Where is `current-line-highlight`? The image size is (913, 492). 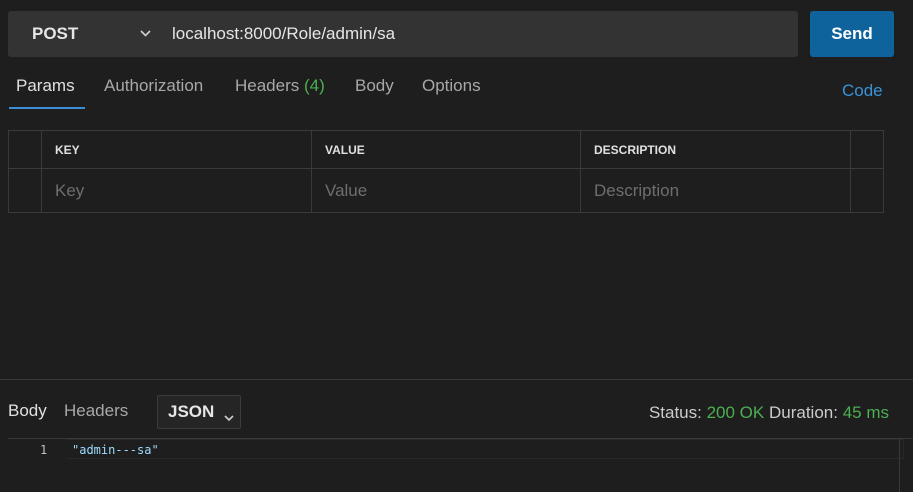
current-line-highlight is located at coordinates (485, 449).